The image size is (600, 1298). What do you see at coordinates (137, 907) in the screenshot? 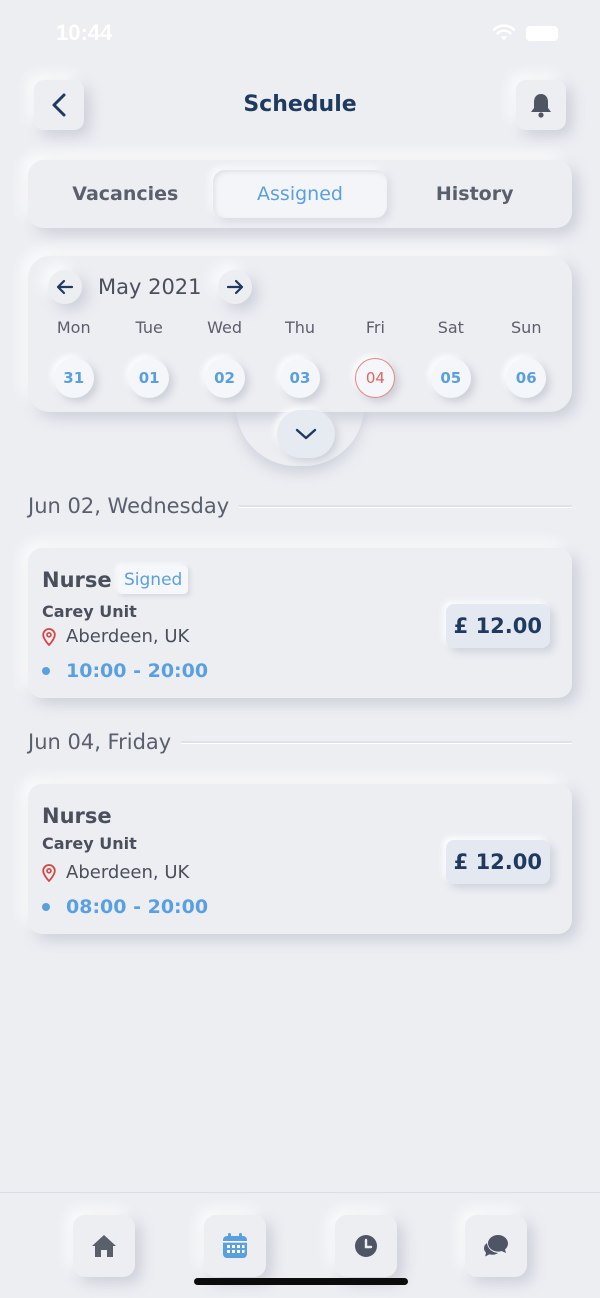
I see `shift-time: 08:00 - 20:00` at bounding box center [137, 907].